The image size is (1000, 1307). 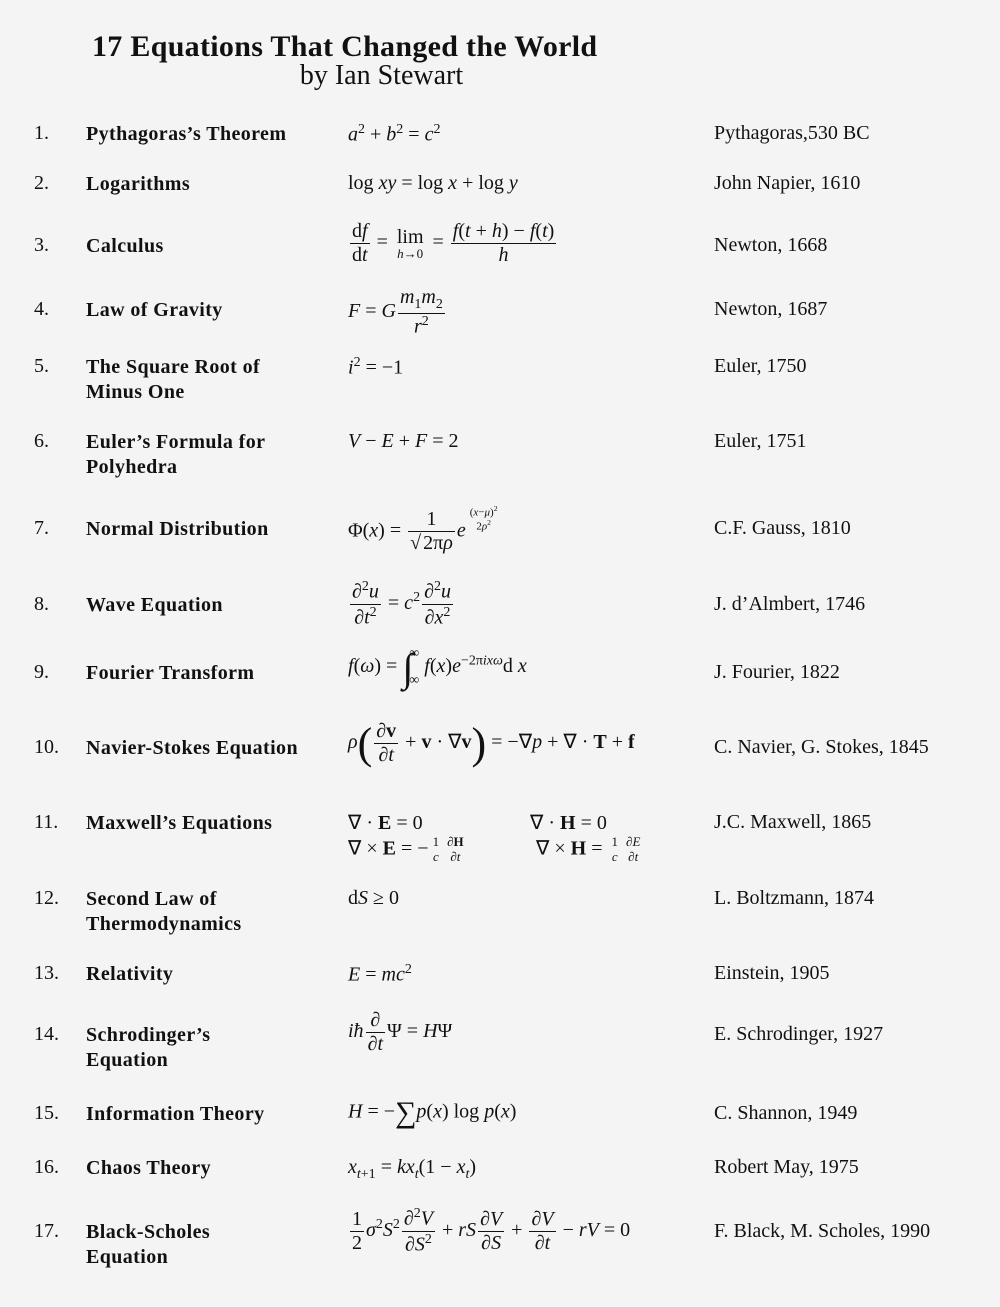 I want to click on row-number: 5., so click(x=41, y=366).